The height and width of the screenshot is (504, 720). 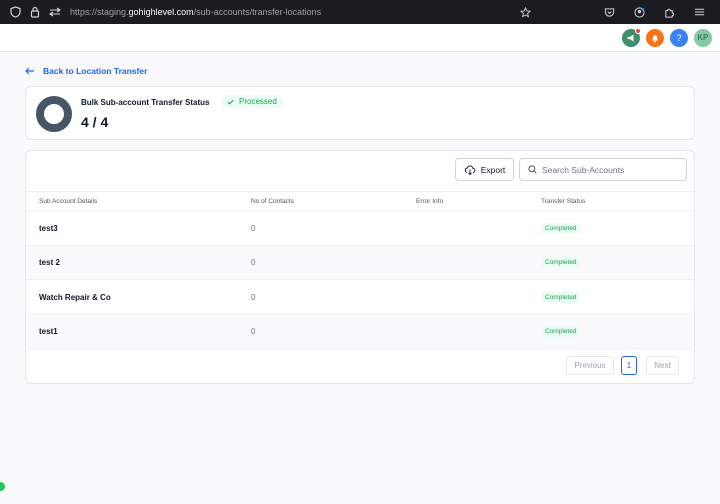 What do you see at coordinates (703, 37) in the screenshot?
I see `avatar: KP` at bounding box center [703, 37].